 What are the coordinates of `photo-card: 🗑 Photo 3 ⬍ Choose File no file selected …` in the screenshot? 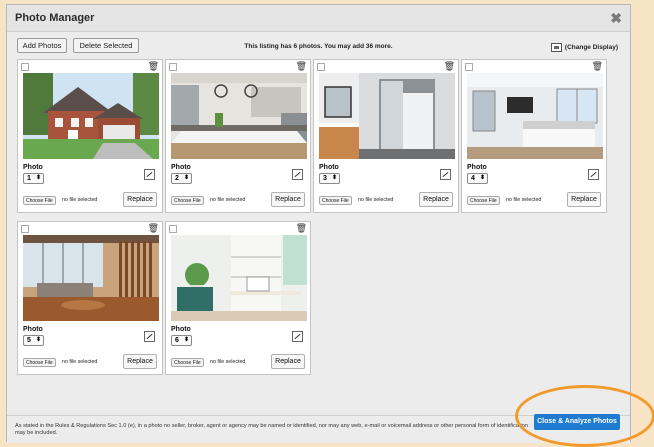 It's located at (386, 136).